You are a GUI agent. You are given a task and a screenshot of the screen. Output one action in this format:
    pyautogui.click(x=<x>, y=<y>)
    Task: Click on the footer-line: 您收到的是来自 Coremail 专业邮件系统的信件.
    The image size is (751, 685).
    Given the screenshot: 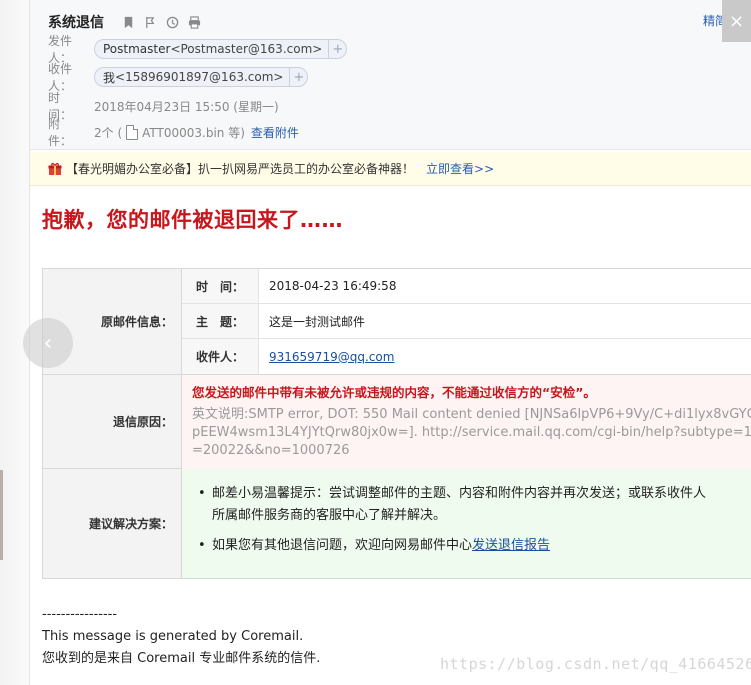 What is the action you would take?
    pyautogui.click(x=181, y=658)
    